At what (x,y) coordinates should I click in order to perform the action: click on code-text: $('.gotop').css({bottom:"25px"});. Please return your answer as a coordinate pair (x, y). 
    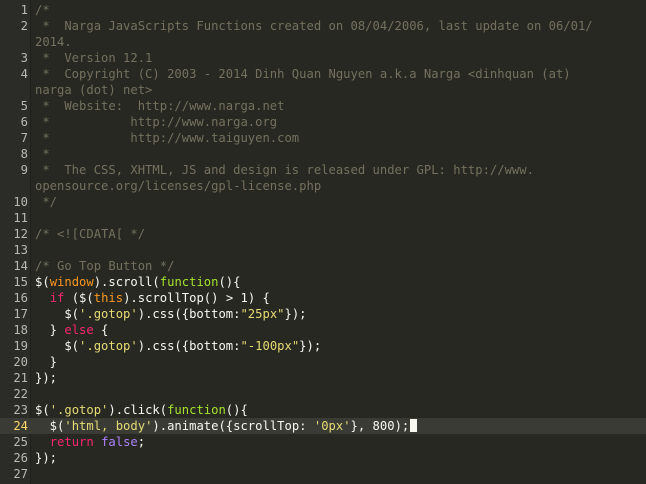
    Looking at the image, I should click on (170, 314).